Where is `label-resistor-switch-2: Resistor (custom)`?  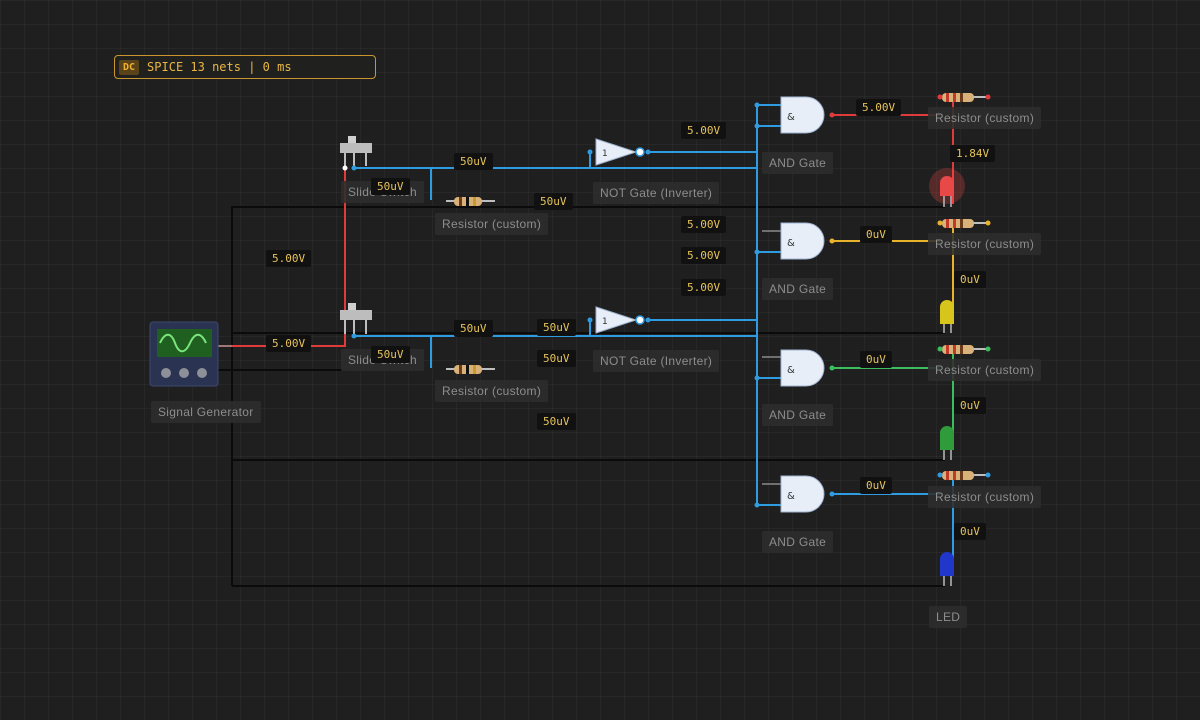 label-resistor-switch-2: Resistor (custom) is located at coordinates (492, 391).